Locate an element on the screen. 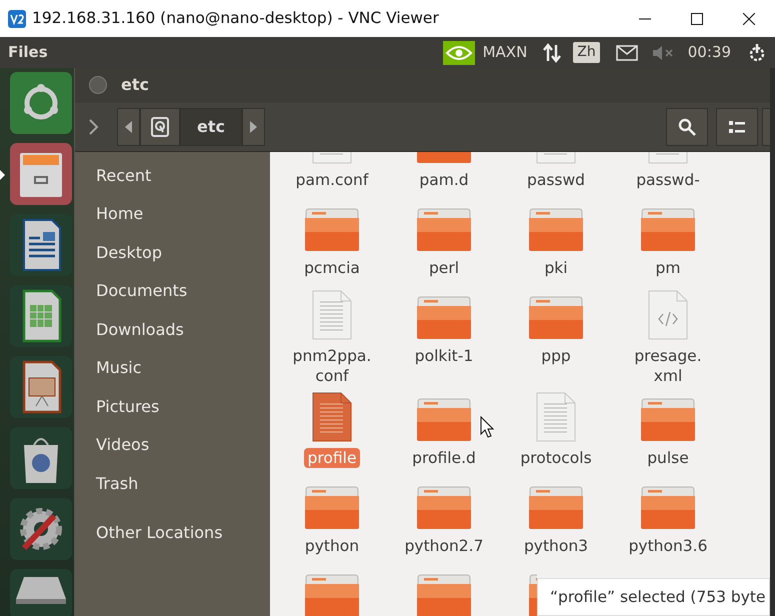 The height and width of the screenshot is (616, 775). file-item: pcmcia is located at coordinates (332, 240).